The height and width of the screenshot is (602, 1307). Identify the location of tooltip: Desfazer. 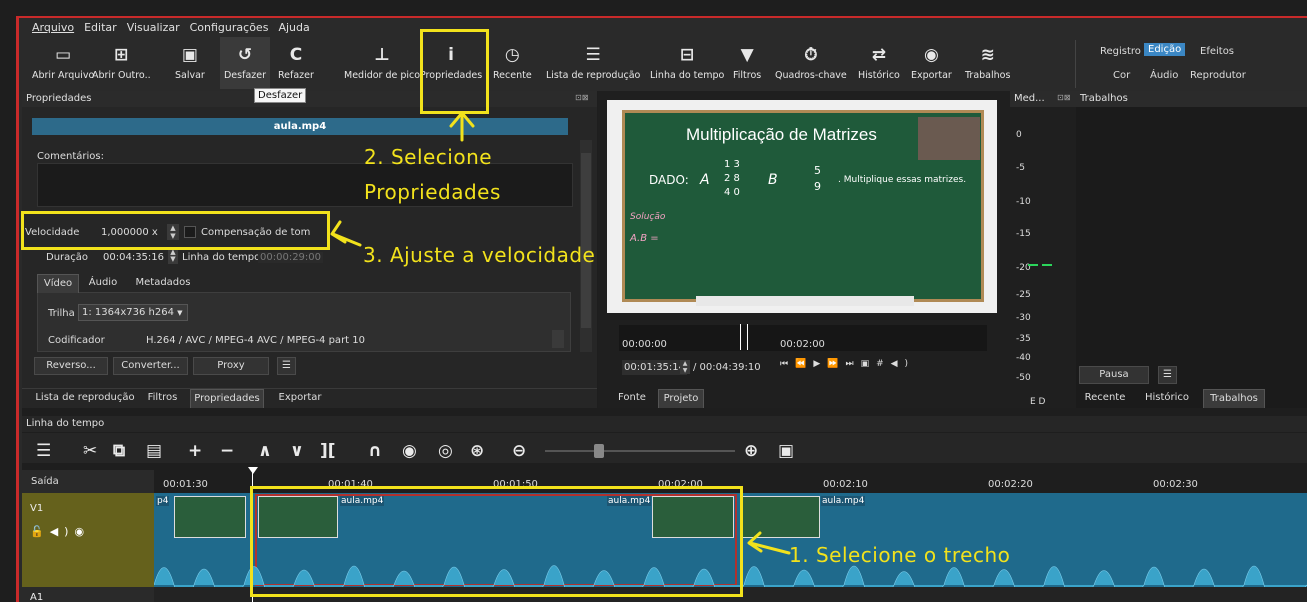
(280, 95).